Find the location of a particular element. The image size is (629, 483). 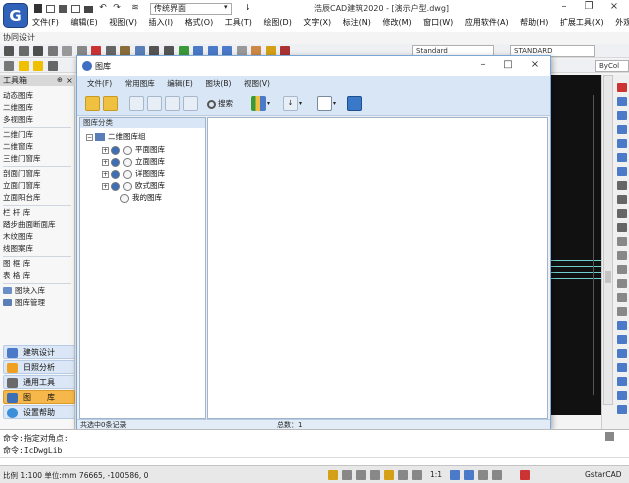

workspace-dropdown-icon: ▾ is located at coordinates (226, 7).